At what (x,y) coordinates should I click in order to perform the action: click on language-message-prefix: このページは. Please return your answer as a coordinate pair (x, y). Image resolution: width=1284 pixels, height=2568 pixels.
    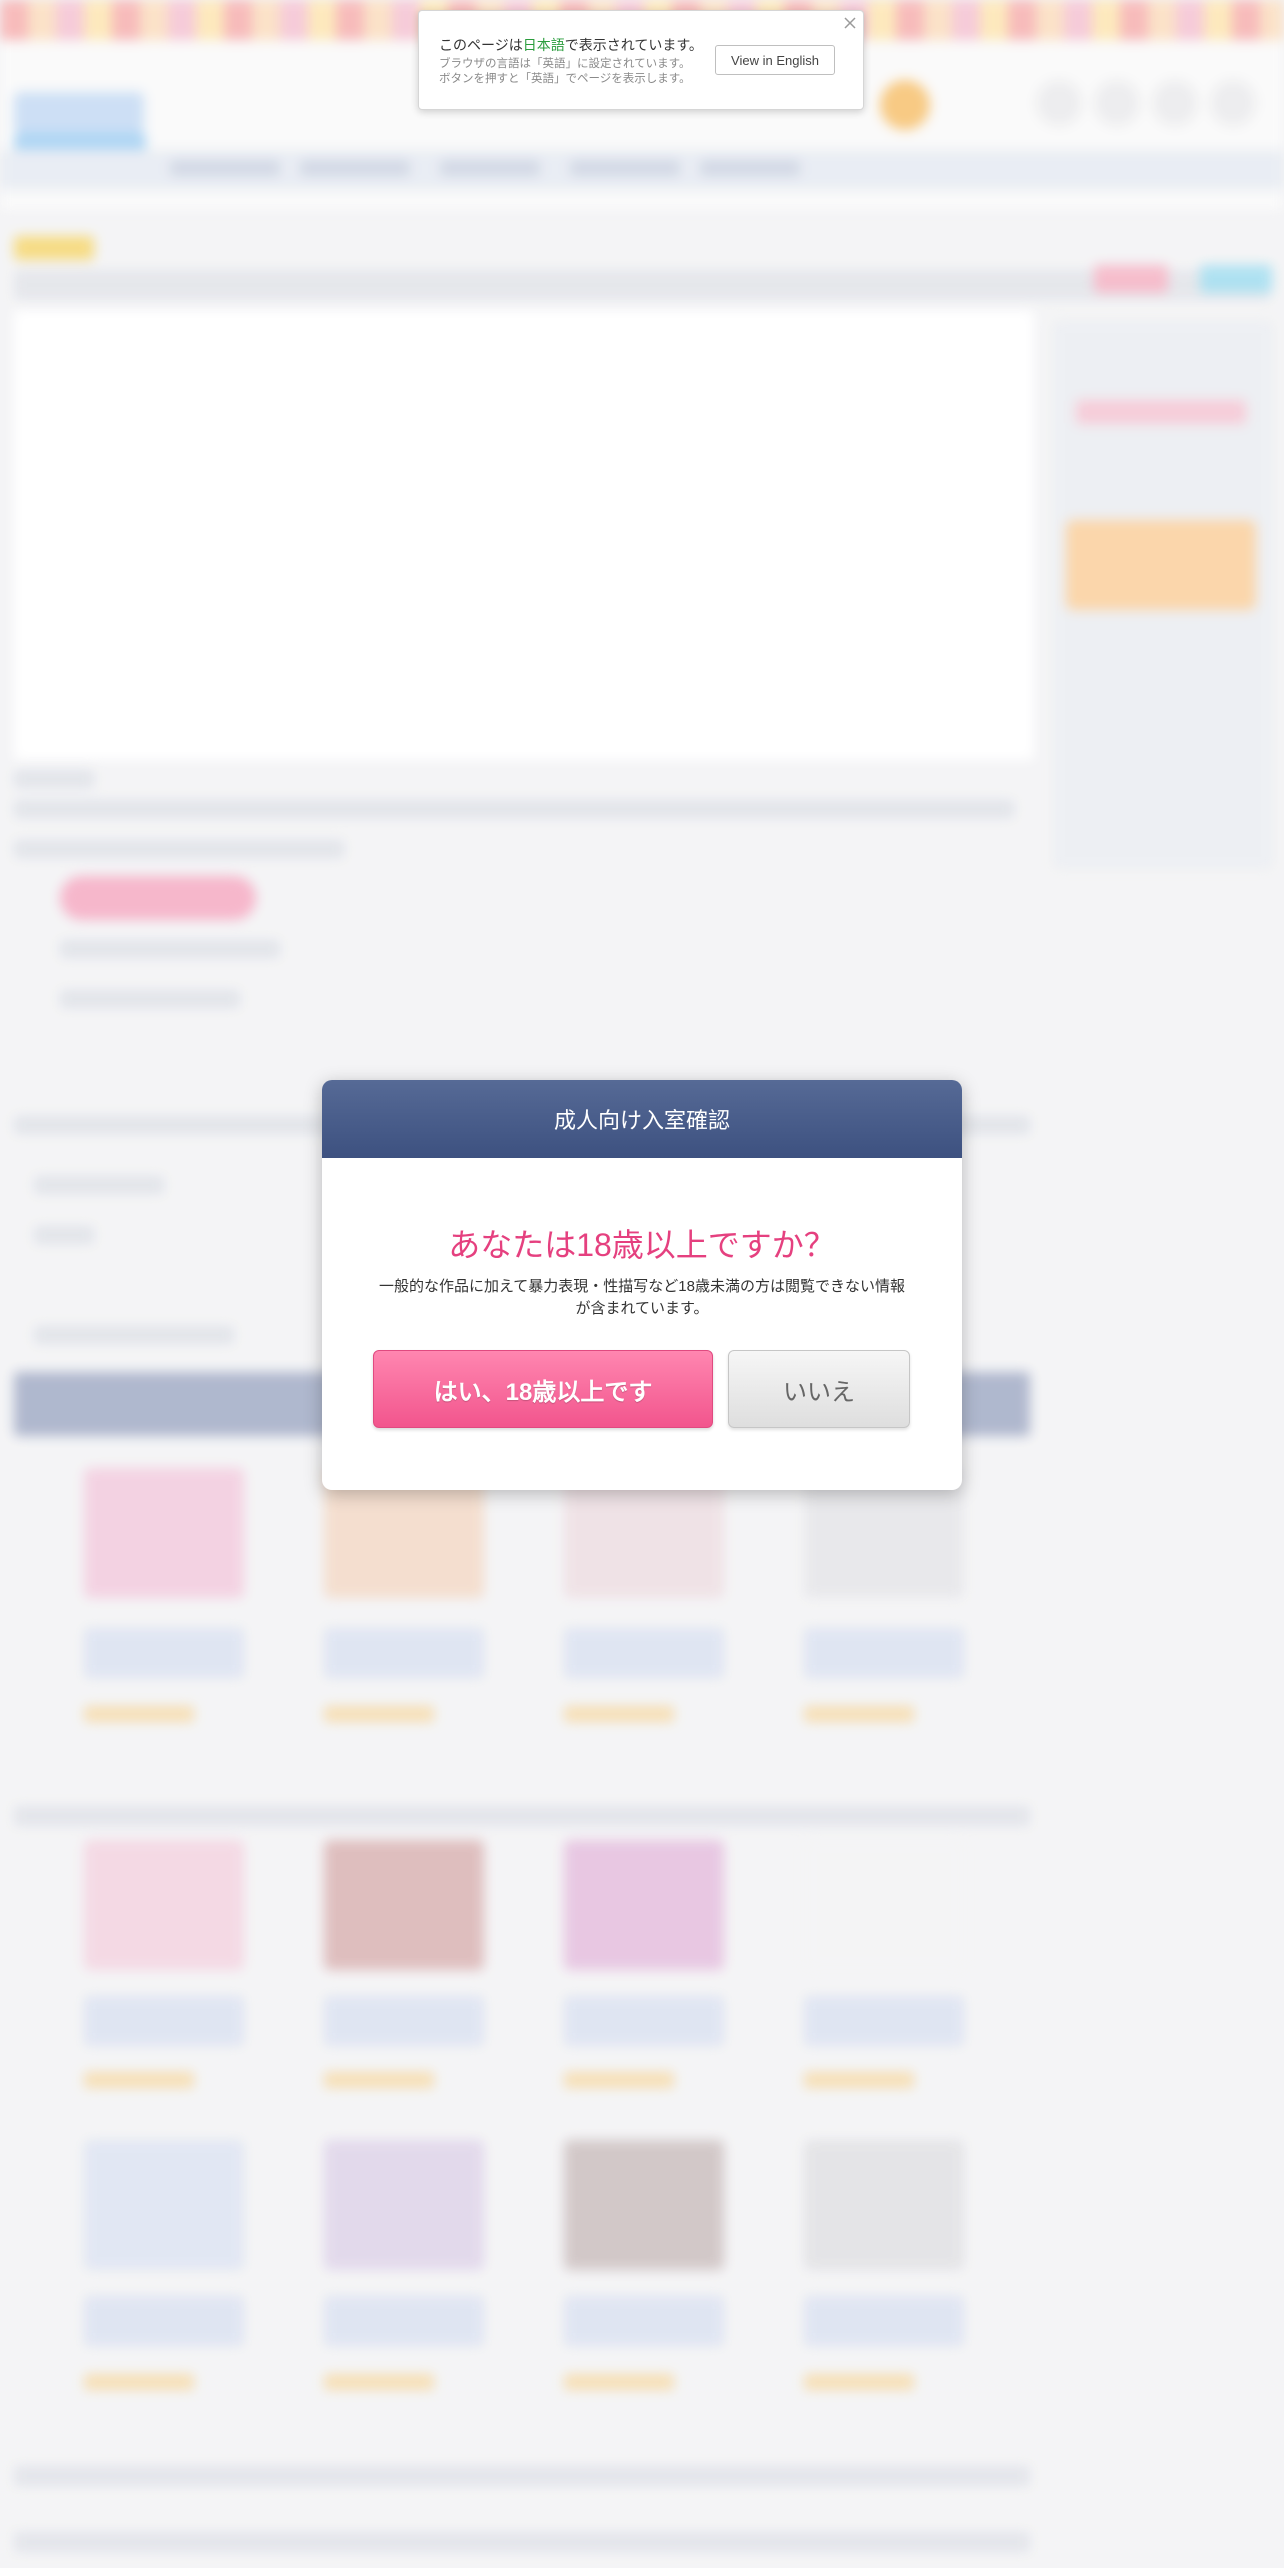
    Looking at the image, I should click on (481, 45).